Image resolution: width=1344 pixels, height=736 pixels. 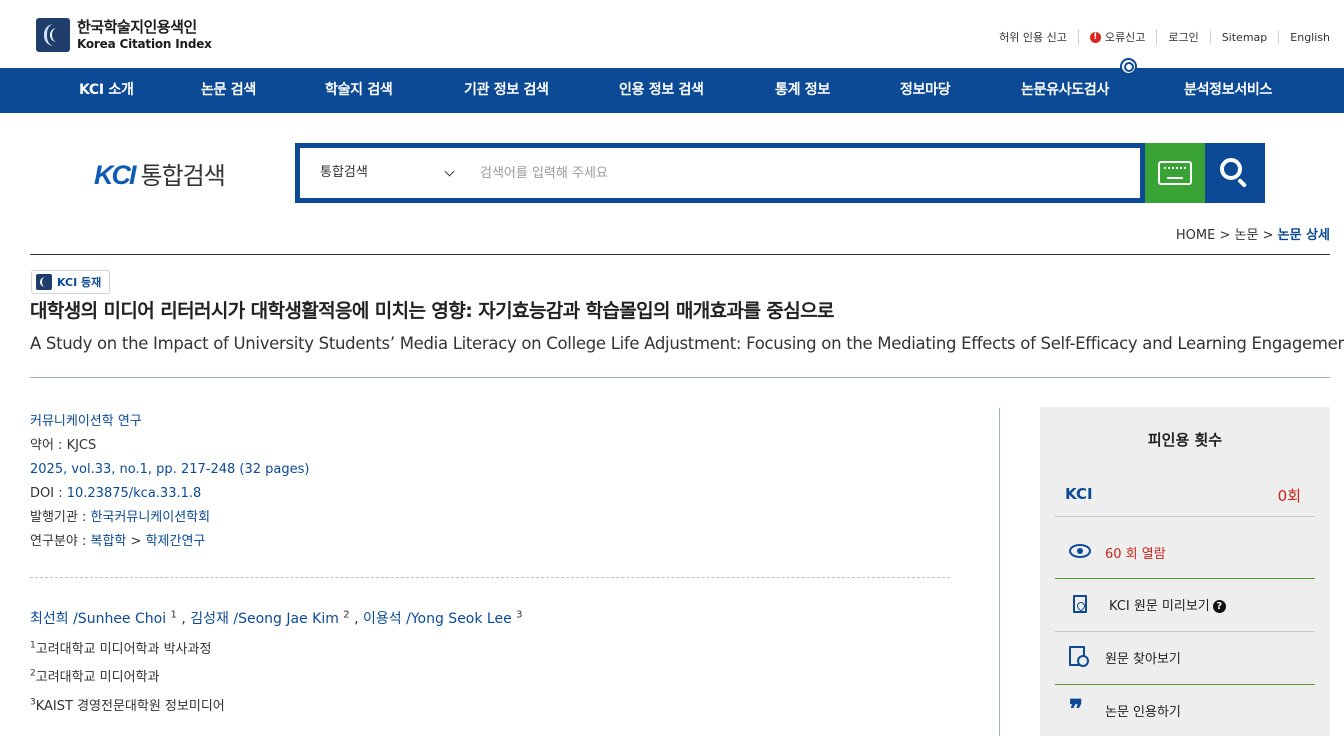 I want to click on field-label: 연구분야 :, so click(x=60, y=541).